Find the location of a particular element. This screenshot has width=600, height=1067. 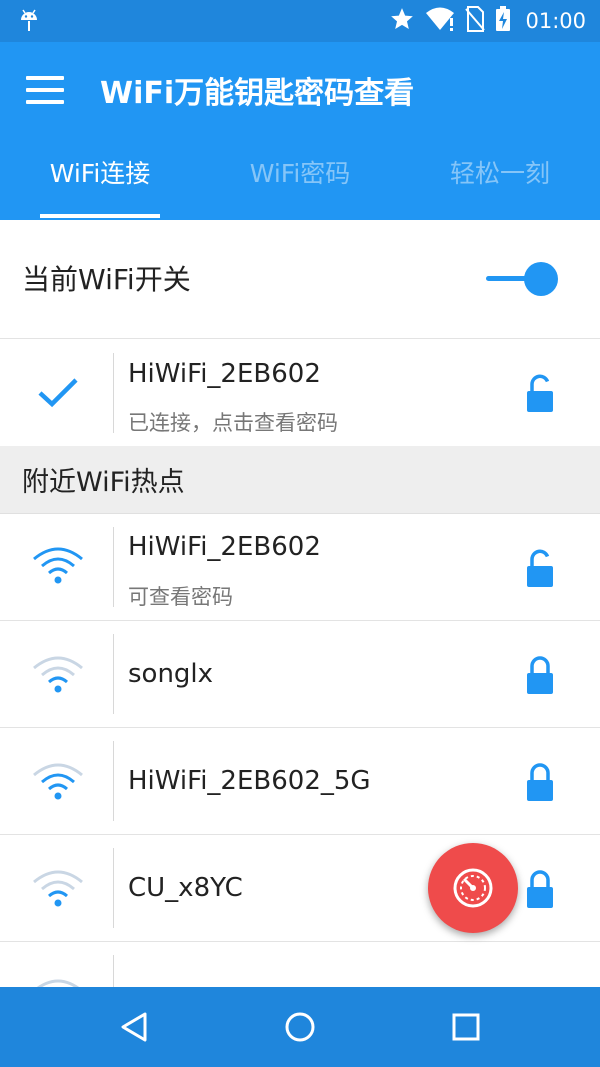

status-time: 01:00 is located at coordinates (555, 21).